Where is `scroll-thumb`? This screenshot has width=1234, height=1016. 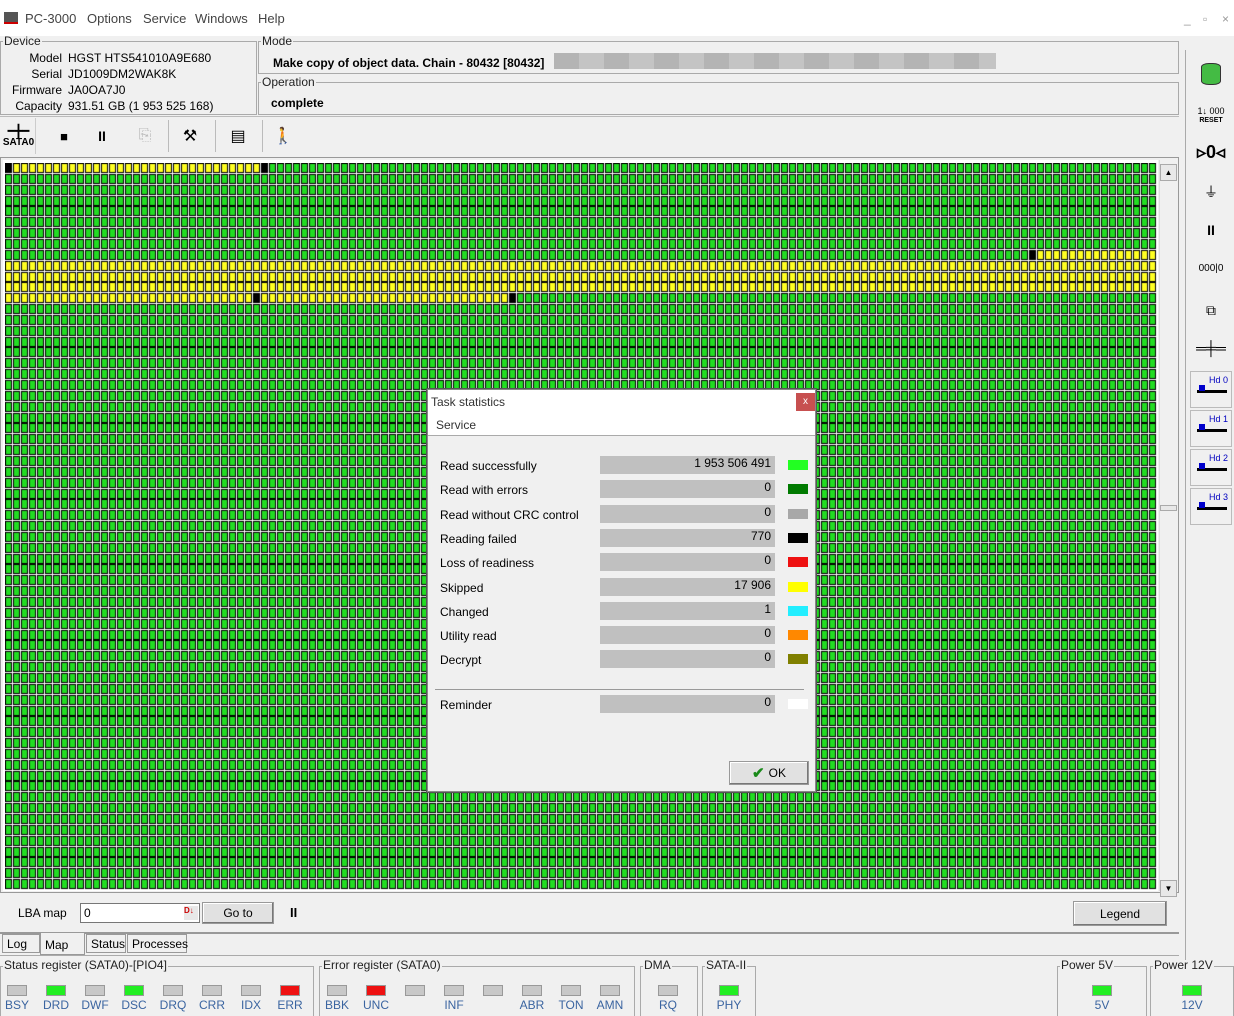 scroll-thumb is located at coordinates (1168, 508).